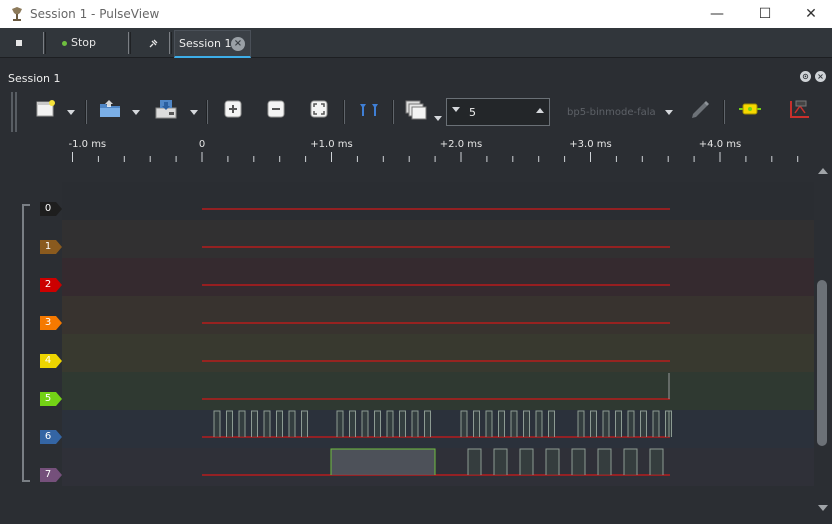 Image resolution: width=832 pixels, height=524 pixels. What do you see at coordinates (26, 343) in the screenshot?
I see `channel-group-bracket` at bounding box center [26, 343].